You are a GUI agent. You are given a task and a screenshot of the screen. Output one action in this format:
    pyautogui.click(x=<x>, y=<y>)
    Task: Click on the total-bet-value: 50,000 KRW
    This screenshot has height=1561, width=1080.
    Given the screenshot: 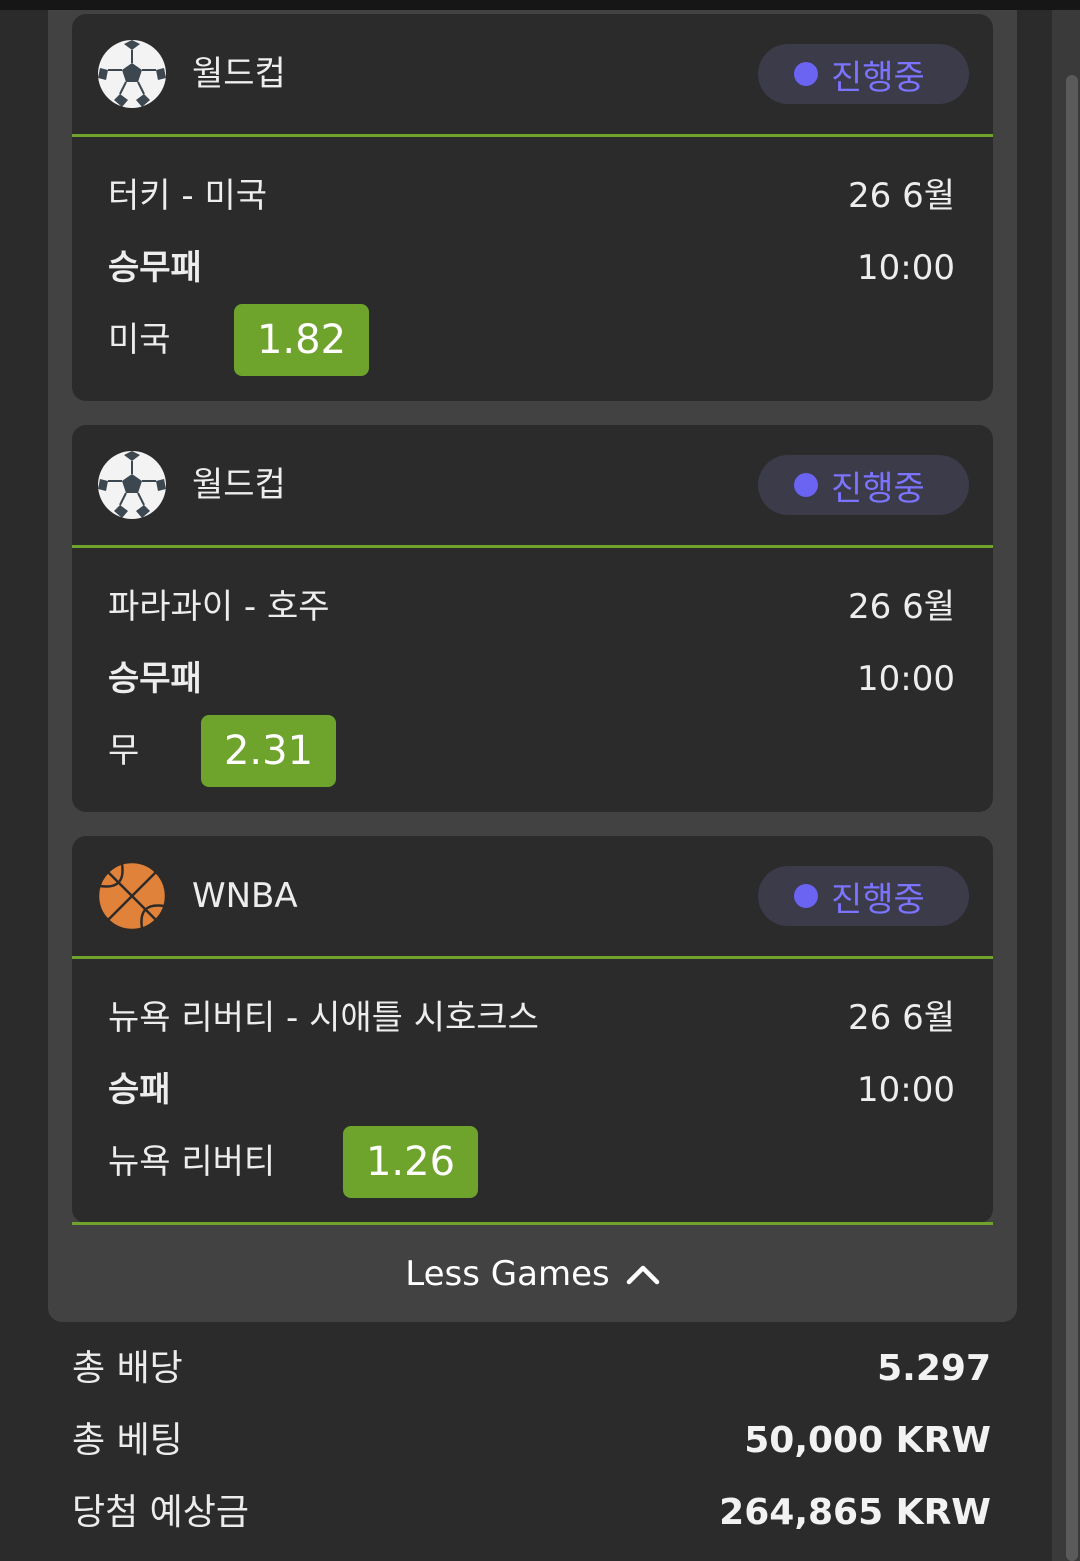 What is the action you would take?
    pyautogui.click(x=867, y=1440)
    